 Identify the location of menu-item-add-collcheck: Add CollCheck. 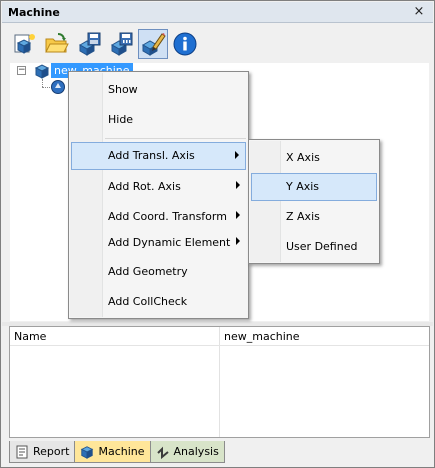
(158, 302).